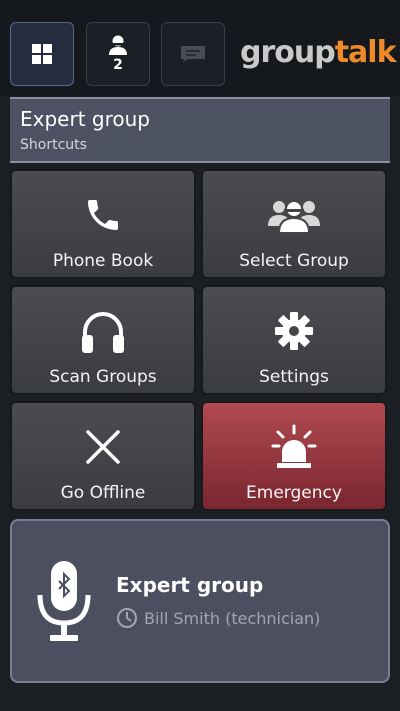  What do you see at coordinates (190, 585) in the screenshot?
I see `active-group-name: Expert group` at bounding box center [190, 585].